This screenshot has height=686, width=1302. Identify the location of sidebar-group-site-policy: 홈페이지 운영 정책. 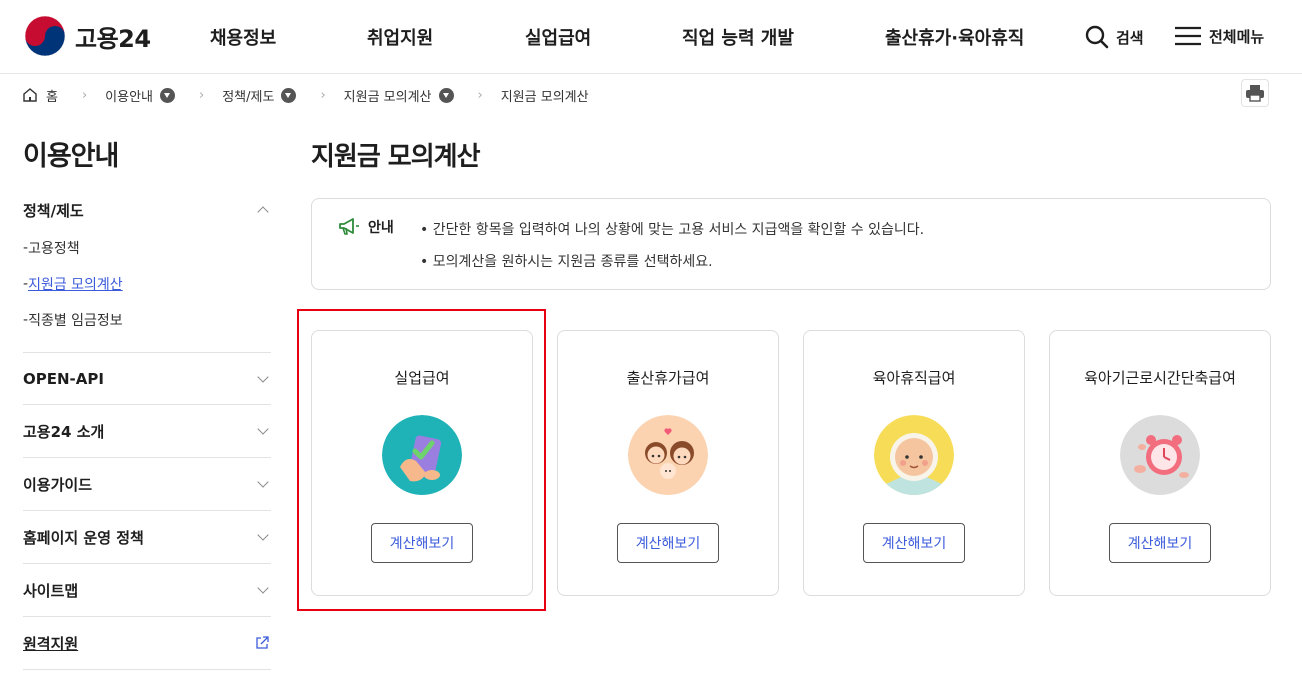
(147, 537).